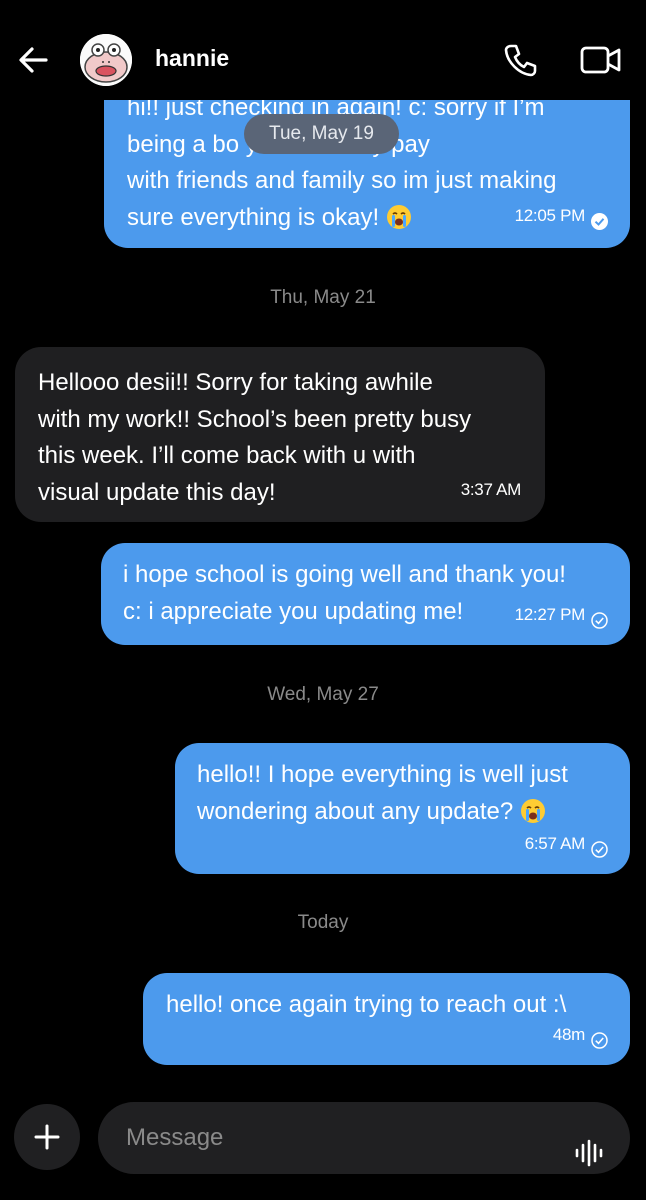 This screenshot has height=1200, width=646. I want to click on message-time: 12:05 PM, so click(550, 215).